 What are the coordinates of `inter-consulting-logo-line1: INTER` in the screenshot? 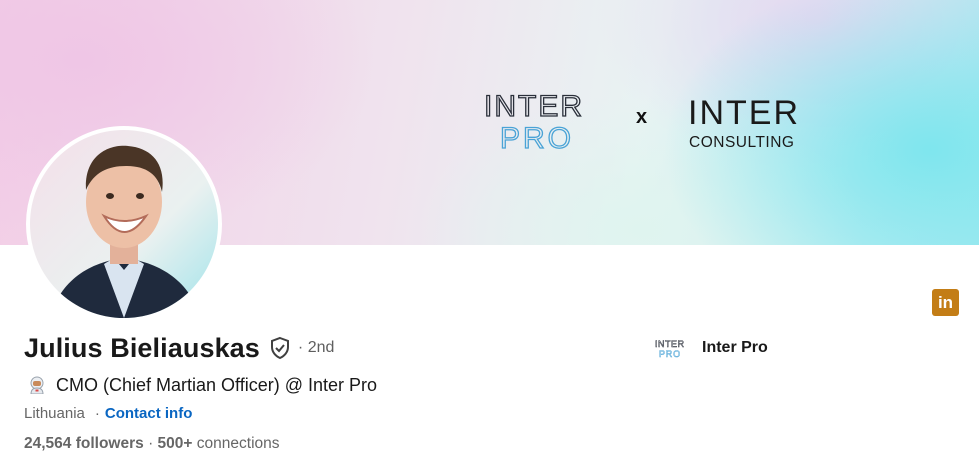 It's located at (744, 113).